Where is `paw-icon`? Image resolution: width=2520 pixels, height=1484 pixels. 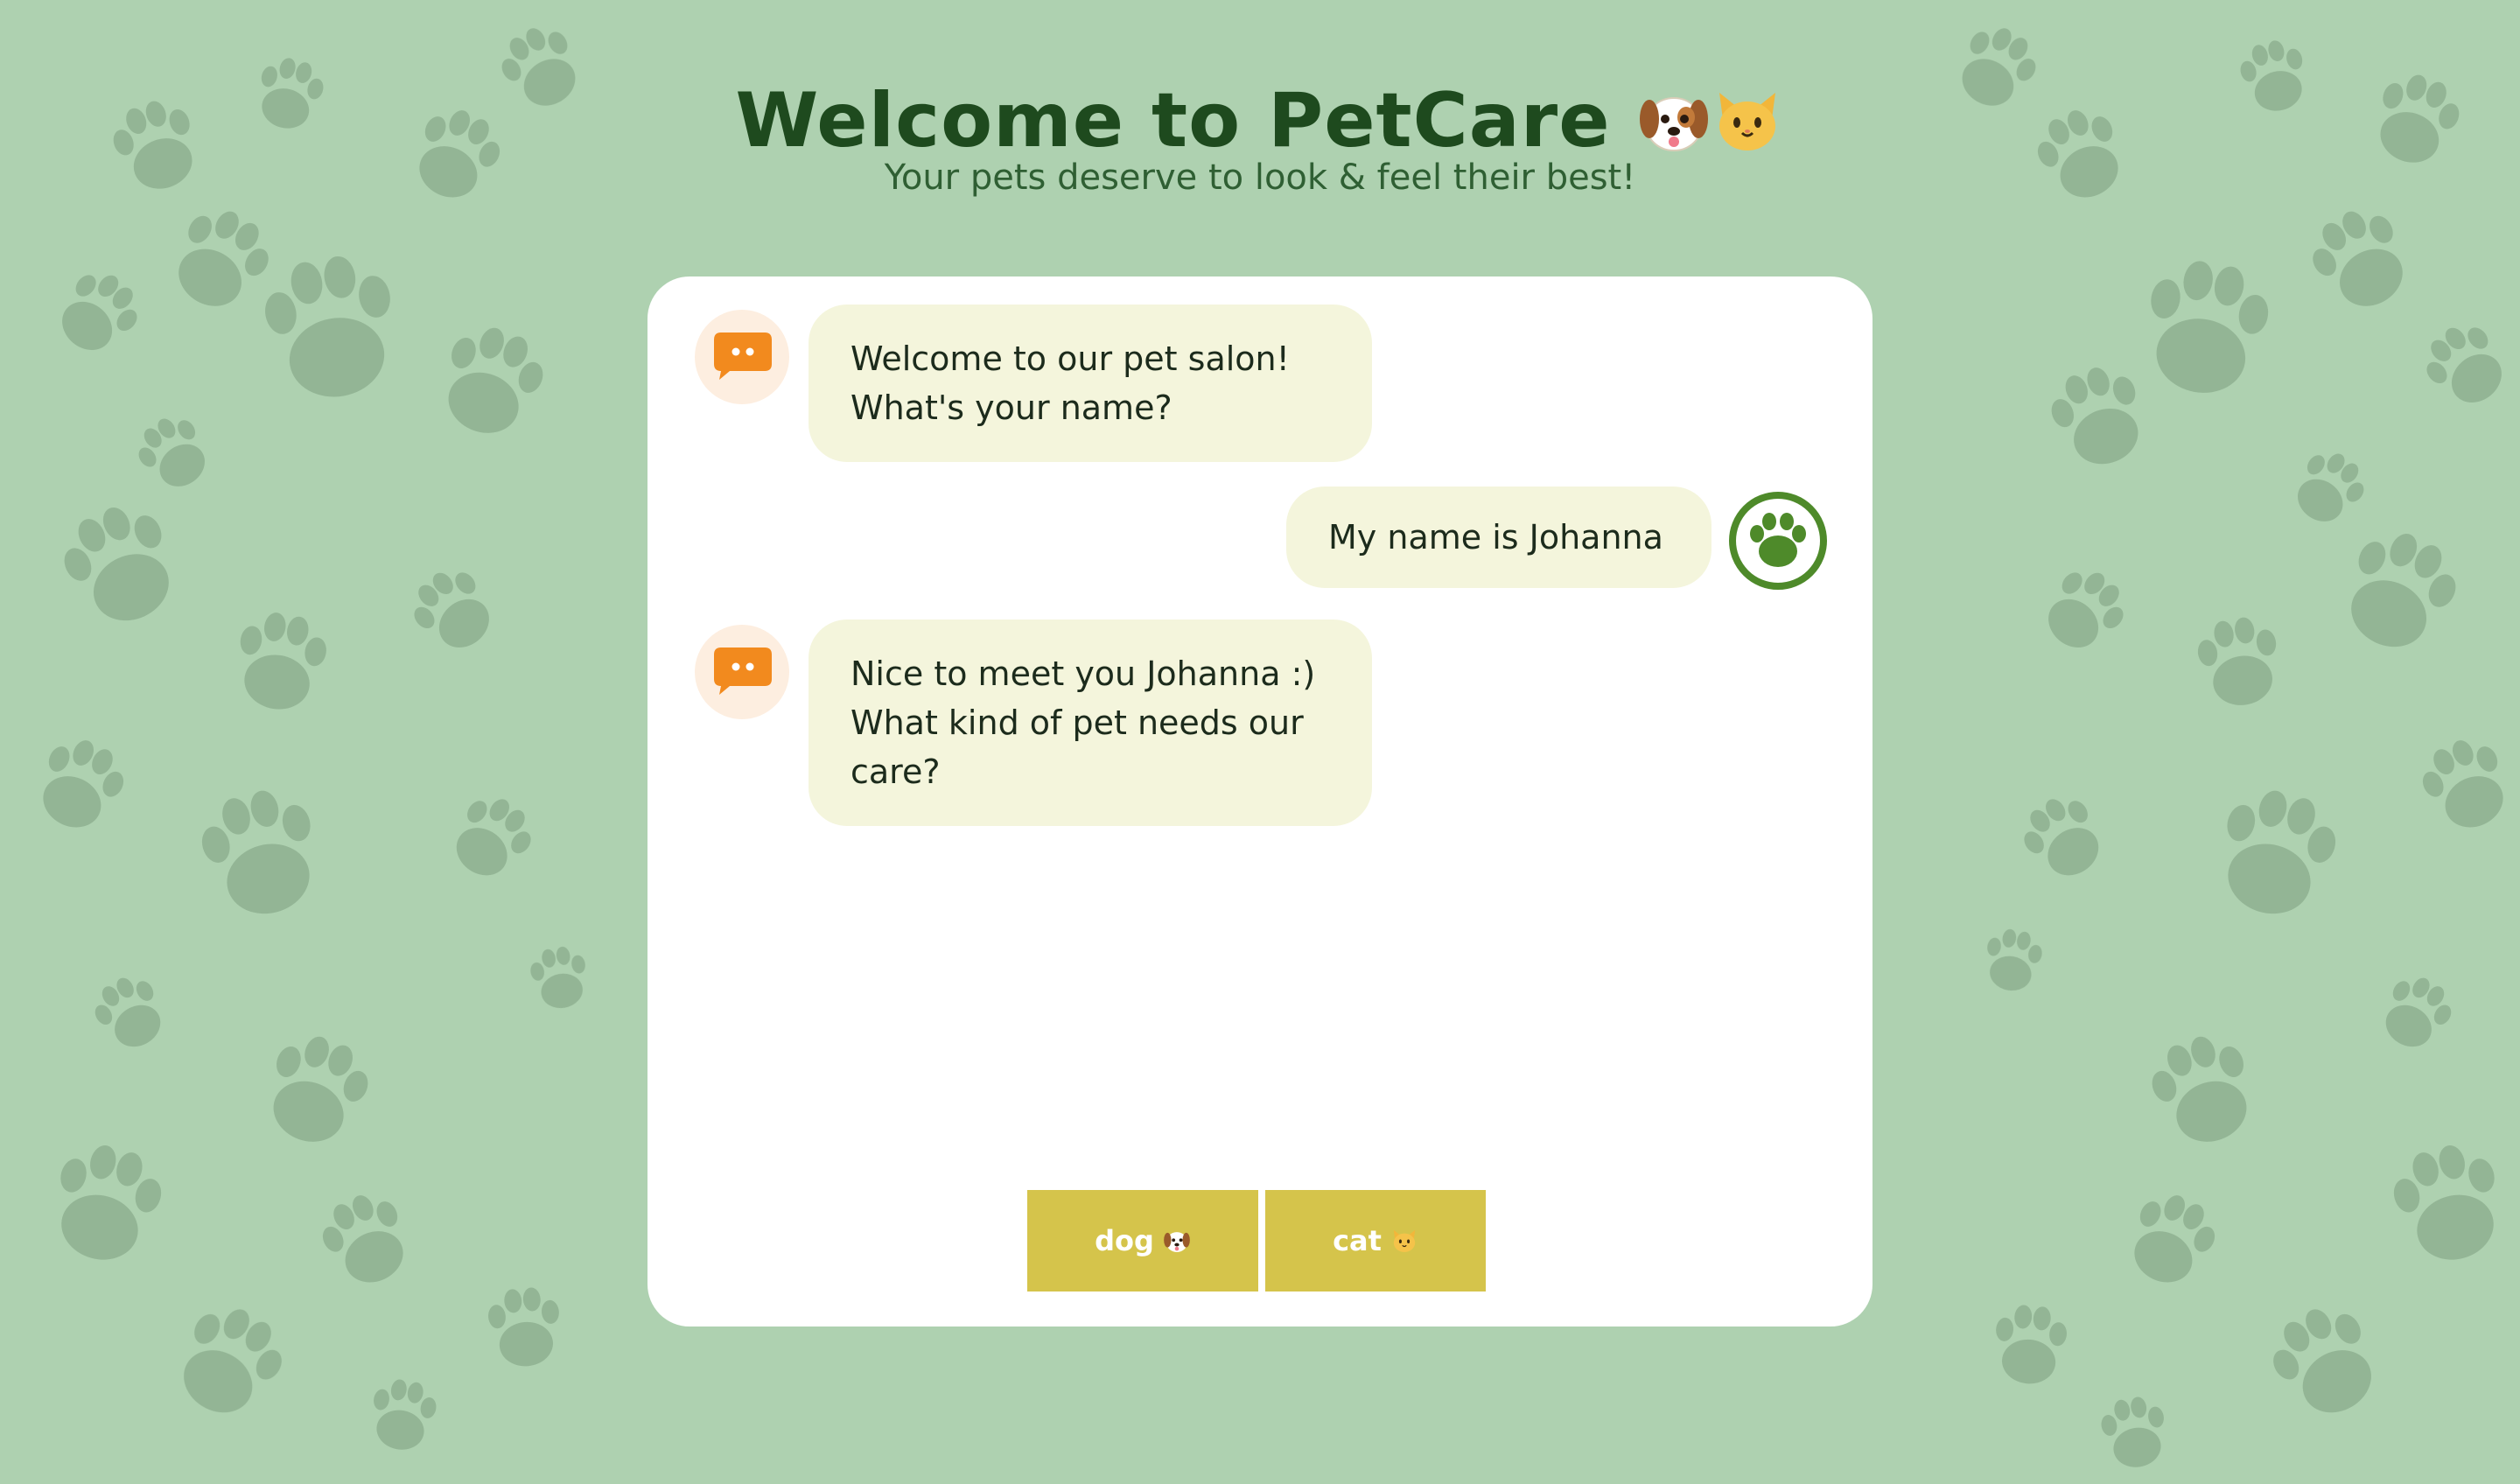
paw-icon is located at coordinates (1778, 541).